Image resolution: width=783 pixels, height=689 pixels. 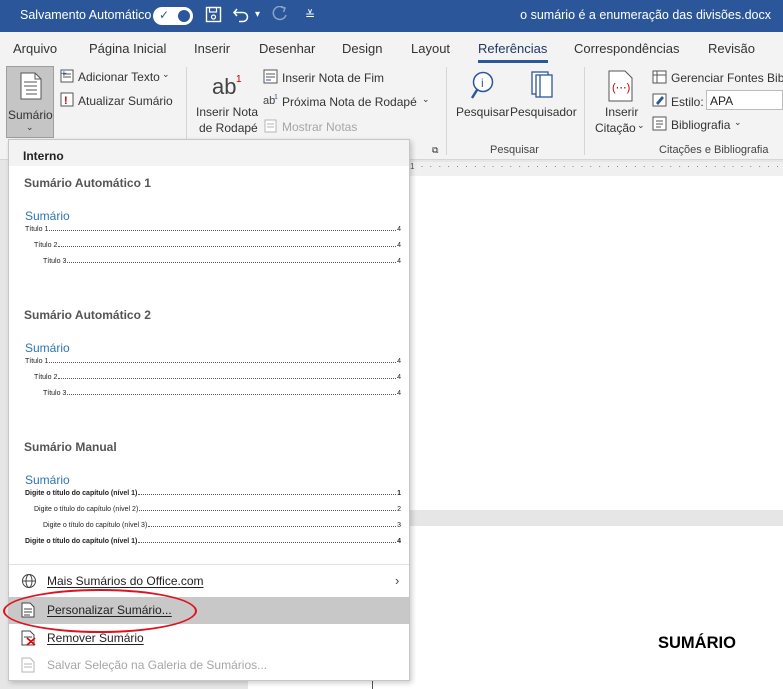 What do you see at coordinates (209, 153) in the screenshot?
I see `section-header: Interno` at bounding box center [209, 153].